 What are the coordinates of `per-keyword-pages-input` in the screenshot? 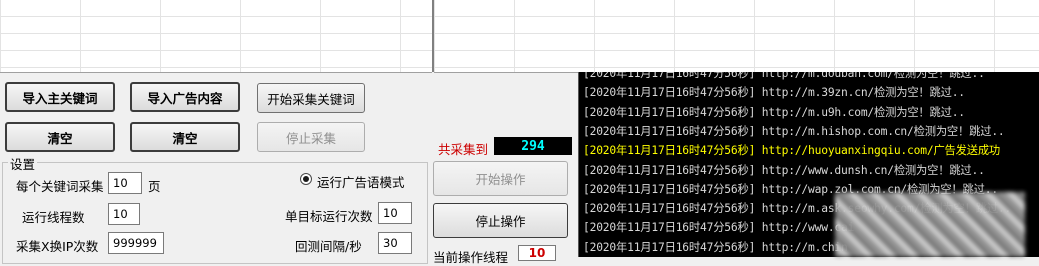 It's located at (125, 183).